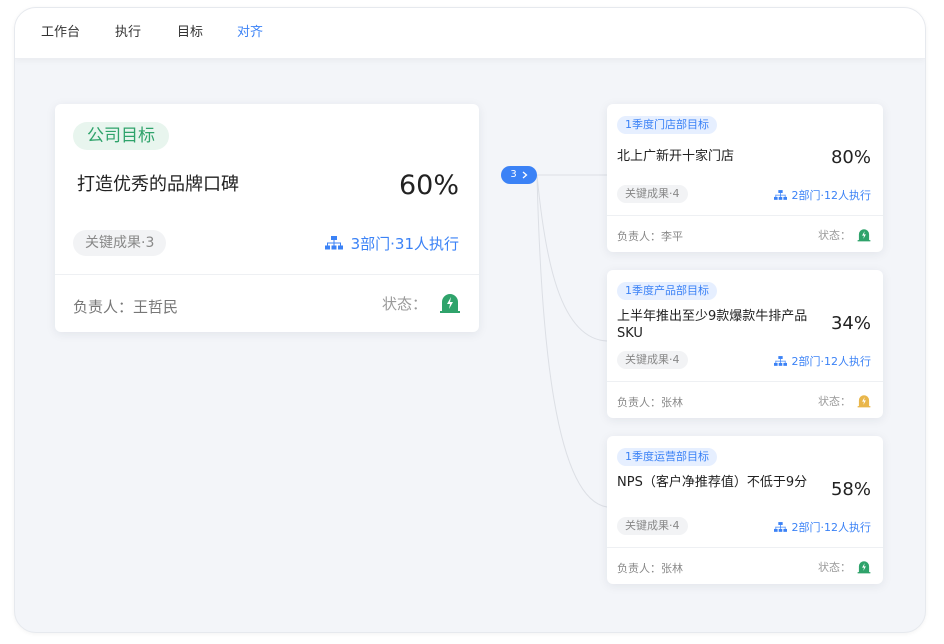 The height and width of the screenshot is (644, 944). What do you see at coordinates (470, 33) in the screenshot?
I see `top-navigation: 工作台 执行 目标 对齐` at bounding box center [470, 33].